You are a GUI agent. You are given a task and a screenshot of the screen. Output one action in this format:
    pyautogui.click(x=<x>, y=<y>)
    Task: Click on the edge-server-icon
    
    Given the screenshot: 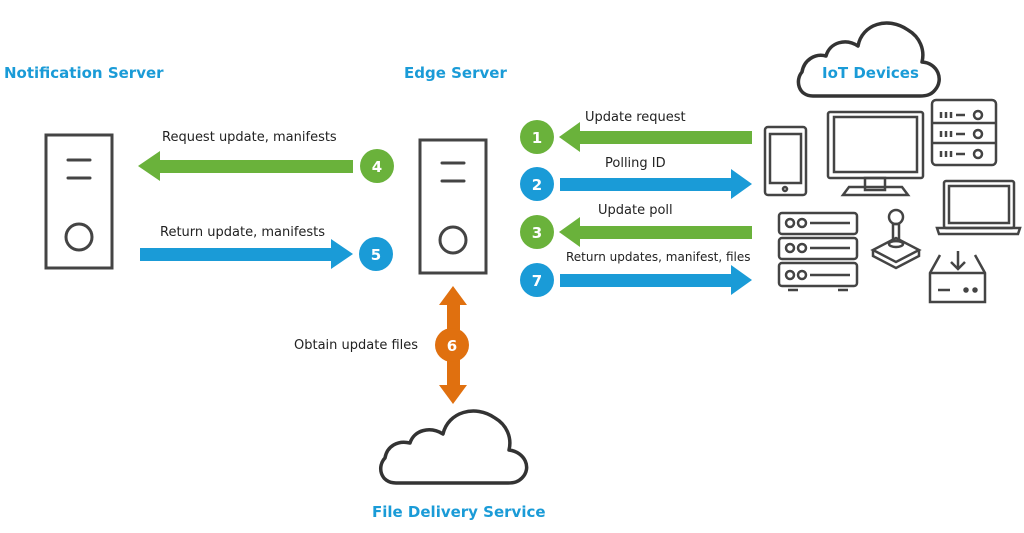 What is the action you would take?
    pyautogui.click(x=453, y=206)
    